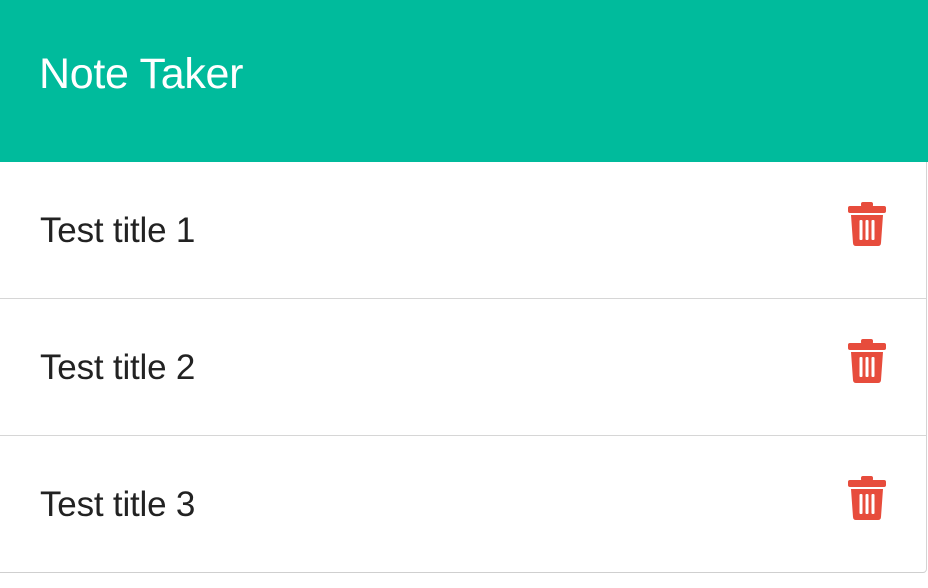 The height and width of the screenshot is (588, 928). What do you see at coordinates (117, 368) in the screenshot?
I see `note-title: Test title 2` at bounding box center [117, 368].